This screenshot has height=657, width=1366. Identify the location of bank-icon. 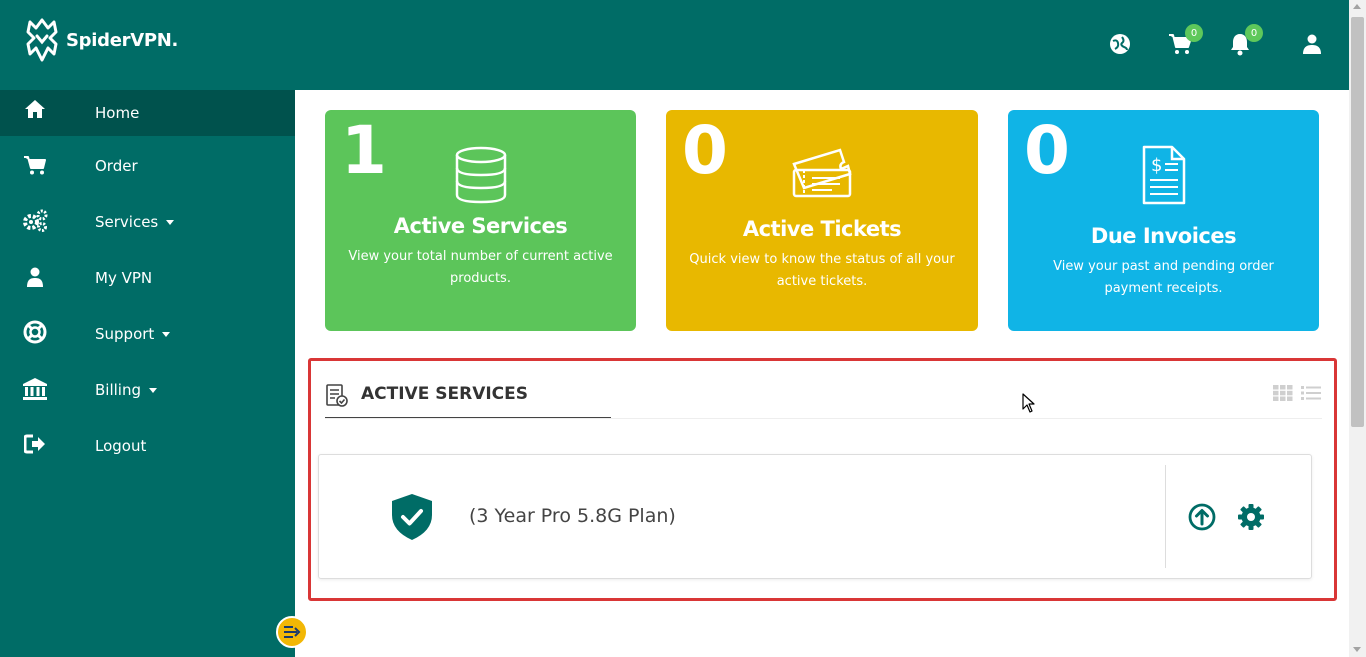
(35, 389).